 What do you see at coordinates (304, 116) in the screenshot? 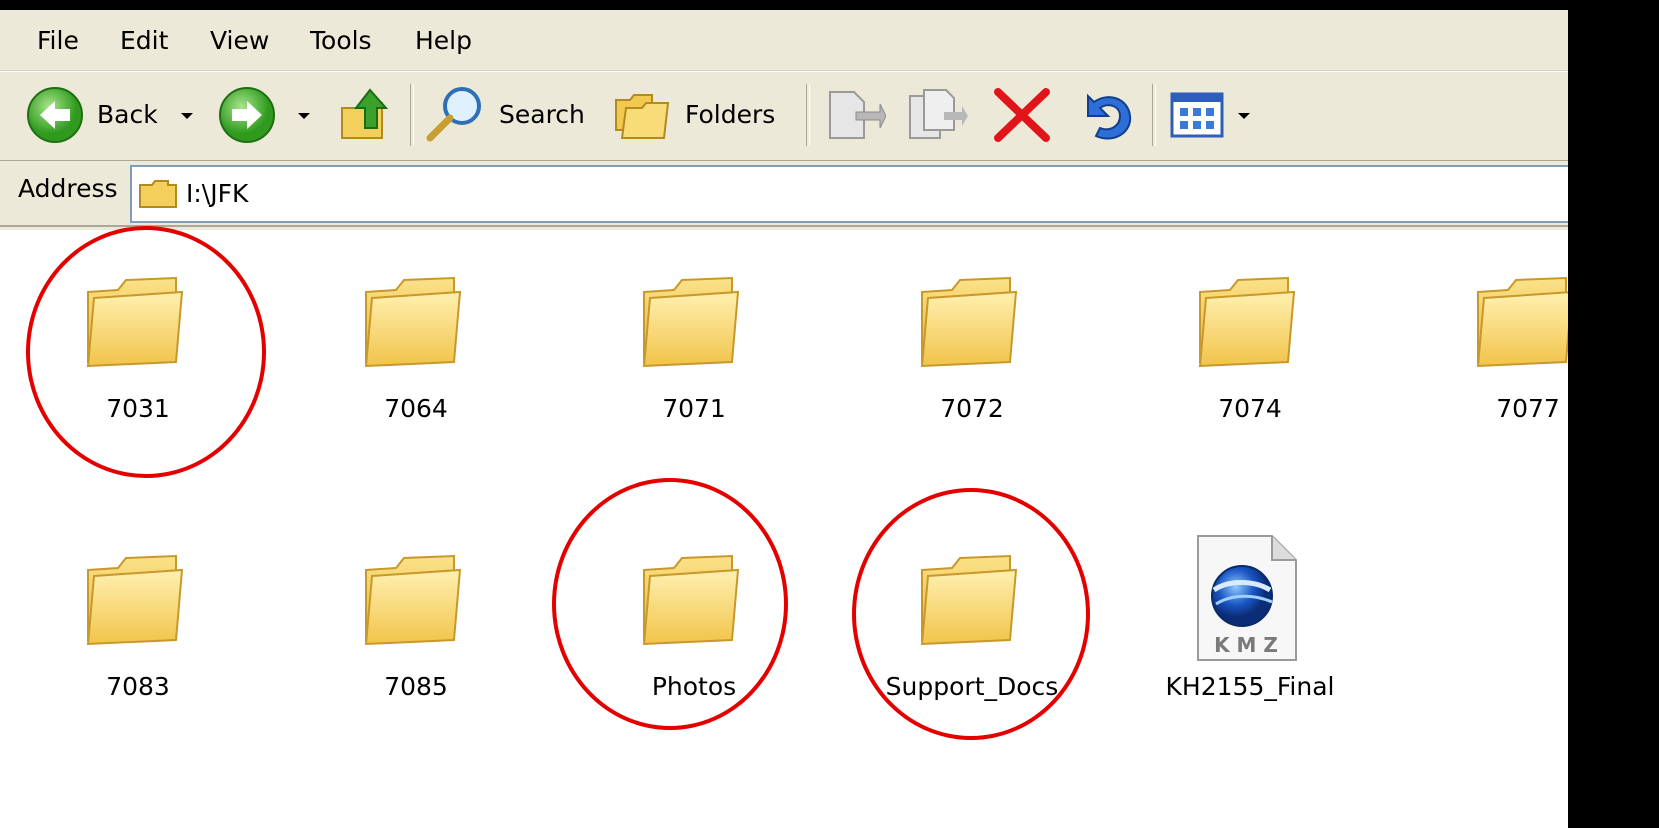
I see `forward-dropdown-icon` at bounding box center [304, 116].